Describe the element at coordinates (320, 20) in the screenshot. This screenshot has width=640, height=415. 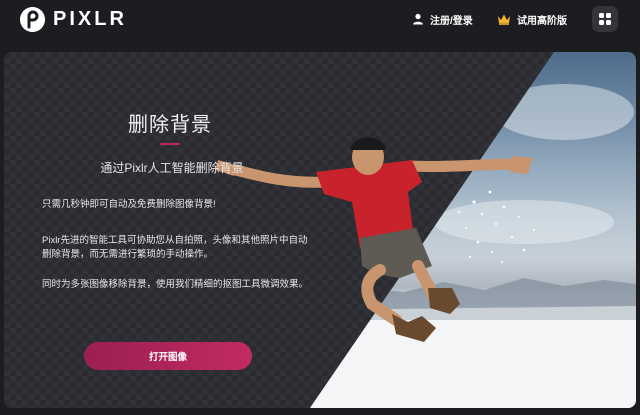
I see `top-bar: PIXLR 注册/登录 试用高阶版` at that location.